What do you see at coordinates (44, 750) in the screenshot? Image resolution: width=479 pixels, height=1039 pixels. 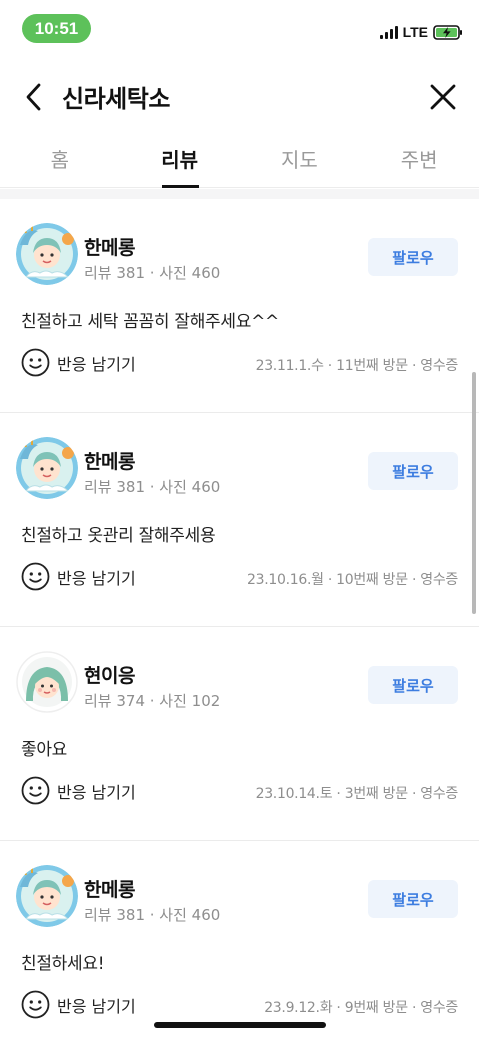 I see `review-text: 좋아요` at bounding box center [44, 750].